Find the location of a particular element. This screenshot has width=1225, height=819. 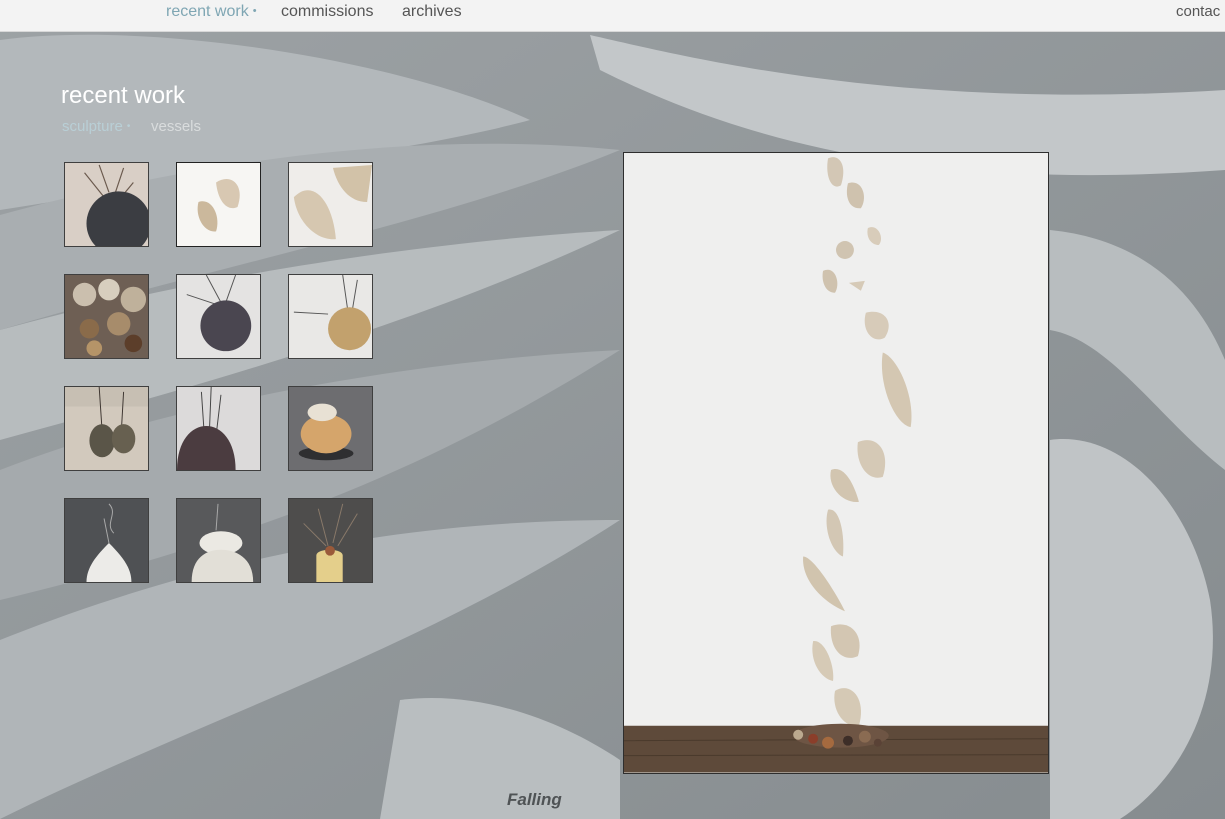

artwork-caption: Falling is located at coordinates (534, 799).